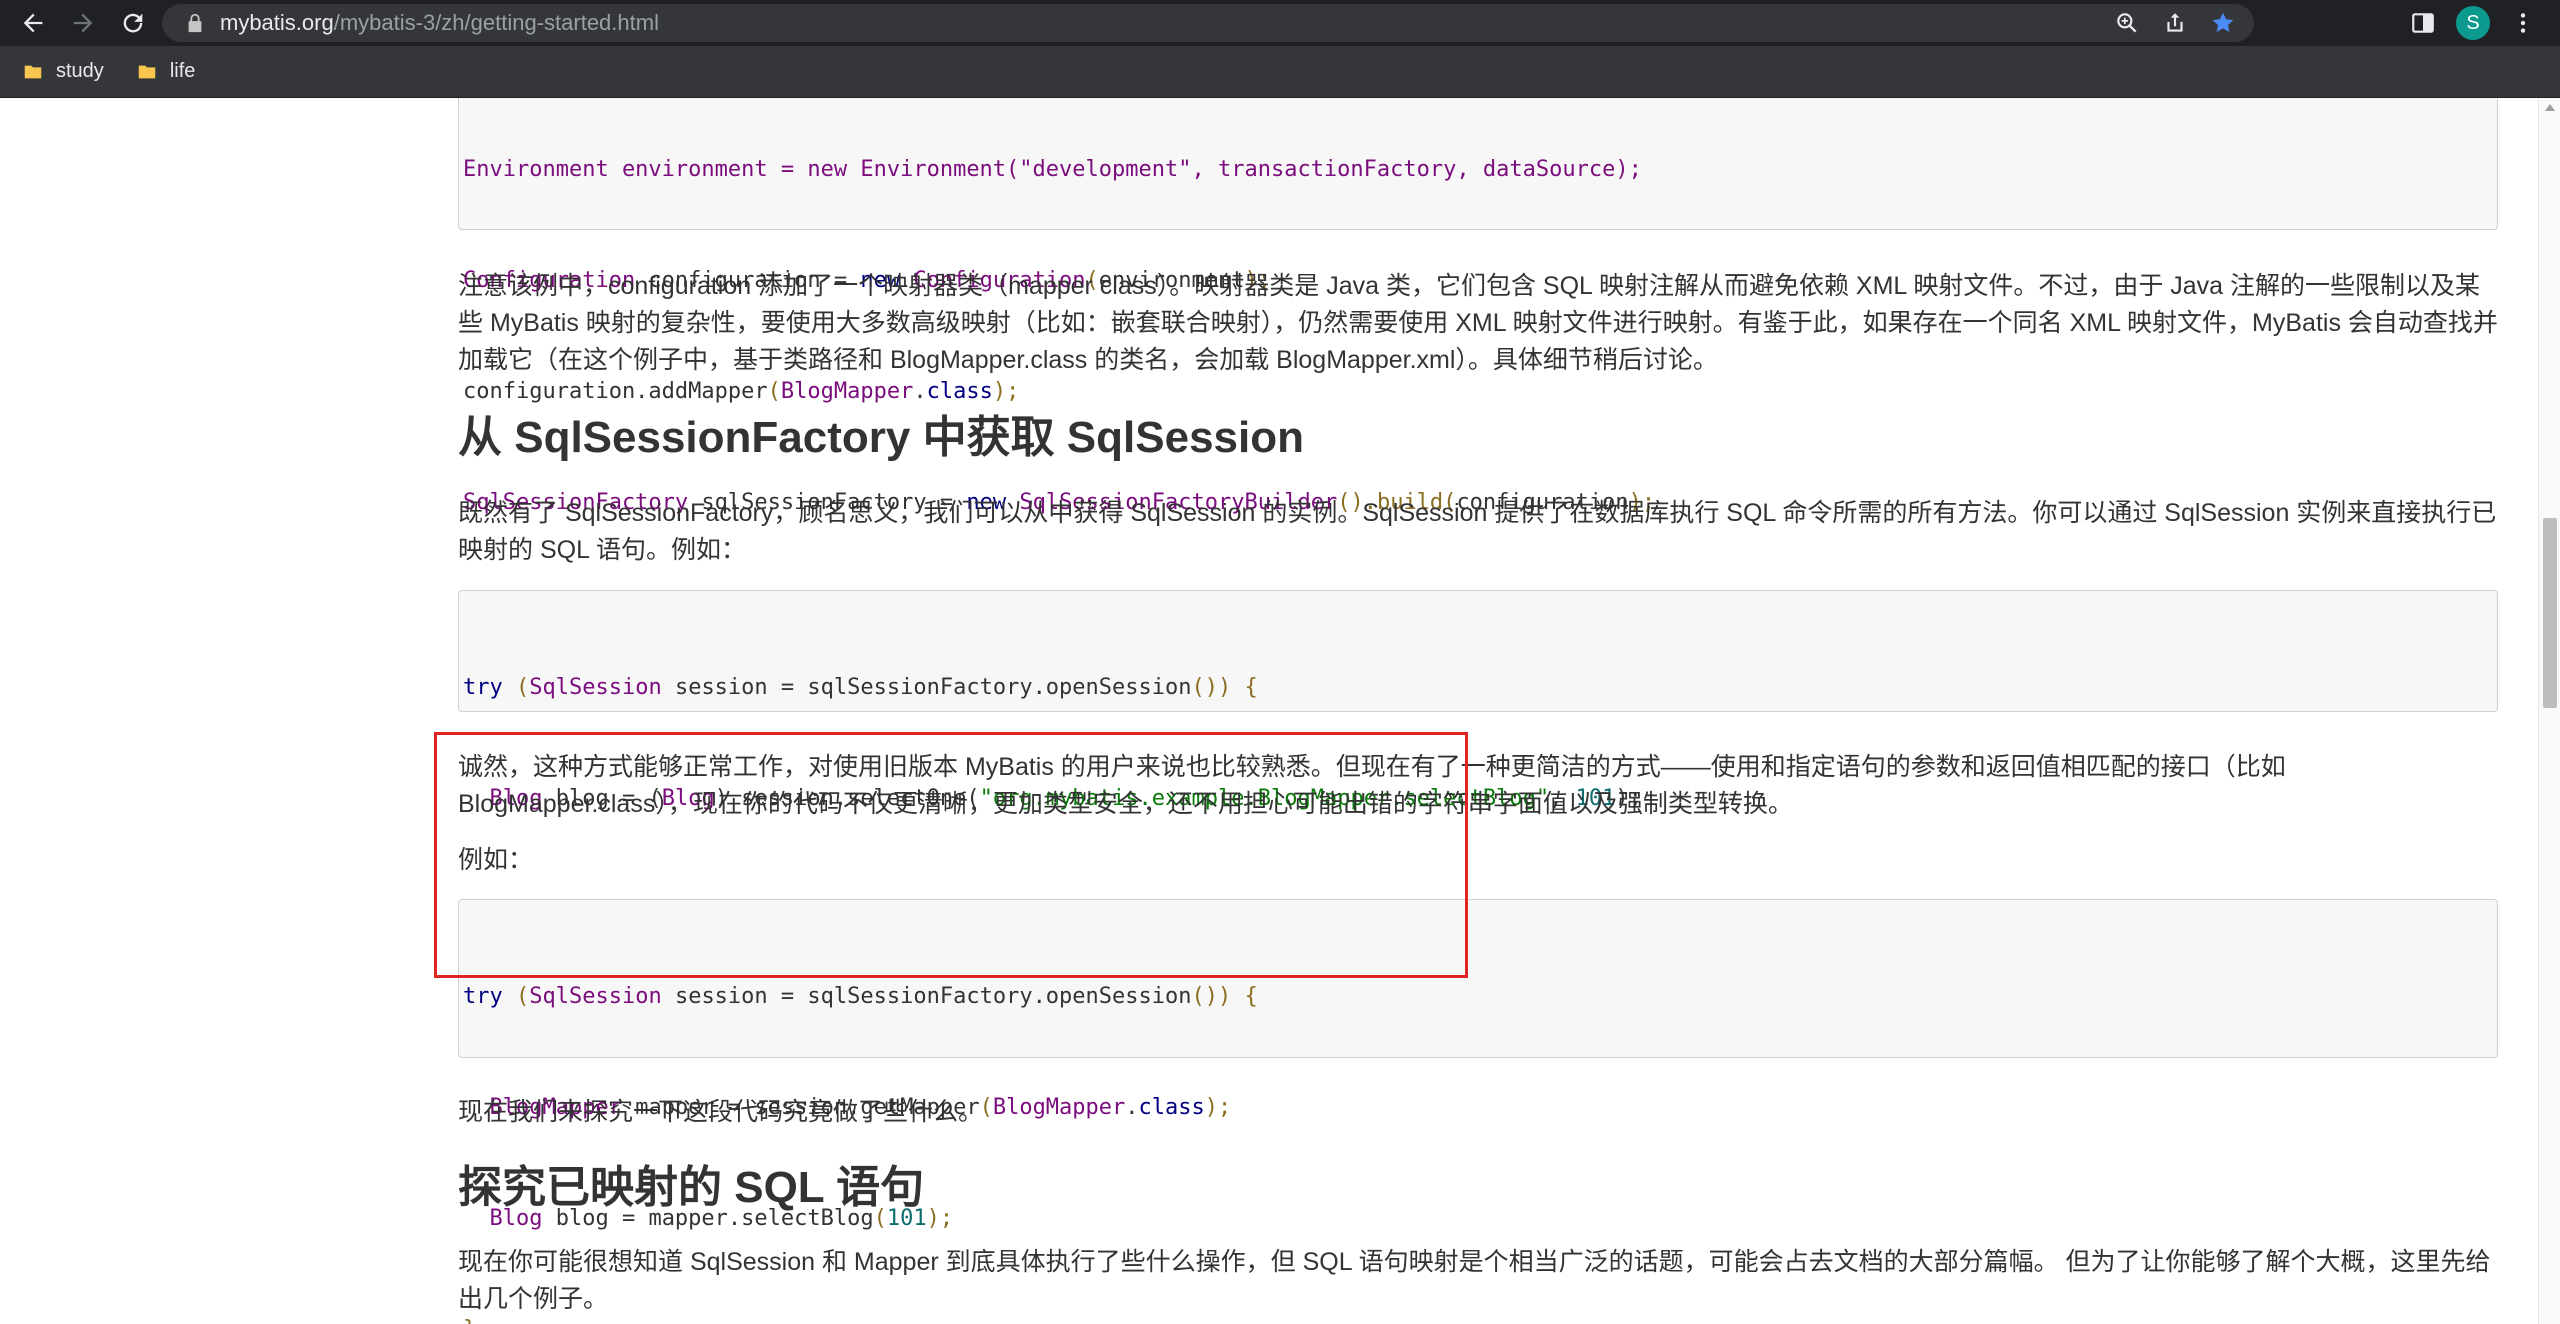 The image size is (2560, 1324). I want to click on paragraph-for-example: 例如：, so click(496, 860).